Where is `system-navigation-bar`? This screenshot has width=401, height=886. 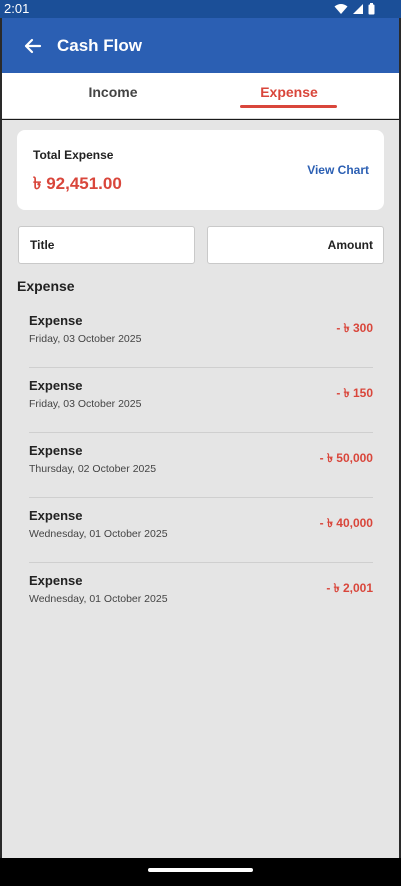
system-navigation-bar is located at coordinates (200, 872).